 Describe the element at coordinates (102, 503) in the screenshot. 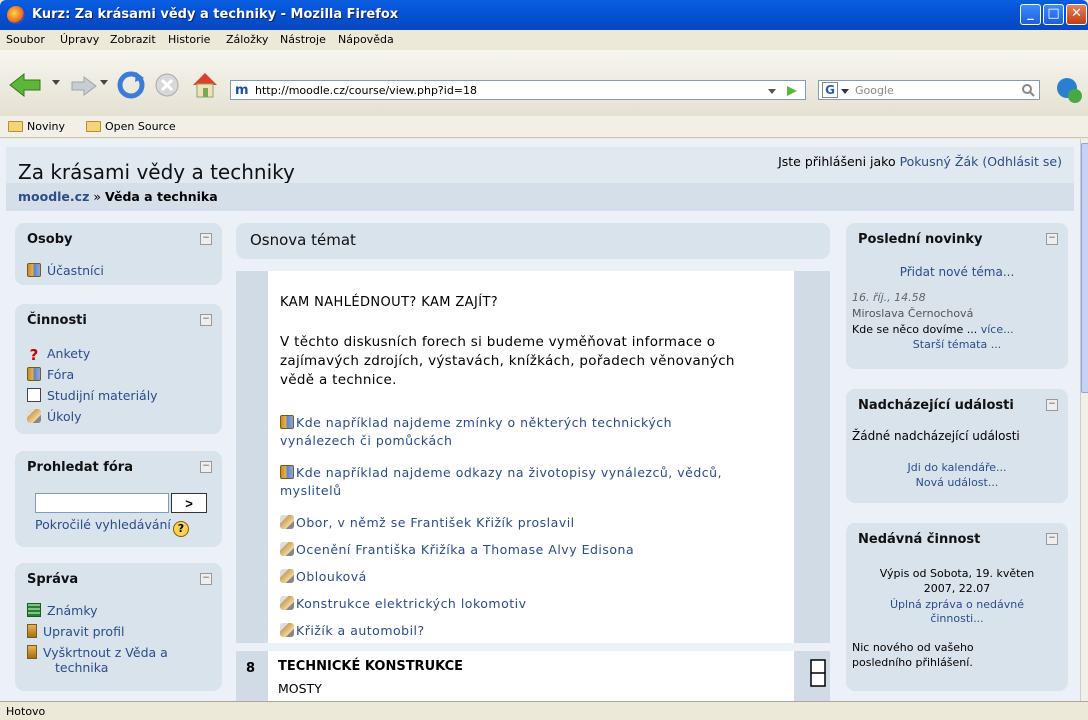

I see `forum-search-input` at that location.